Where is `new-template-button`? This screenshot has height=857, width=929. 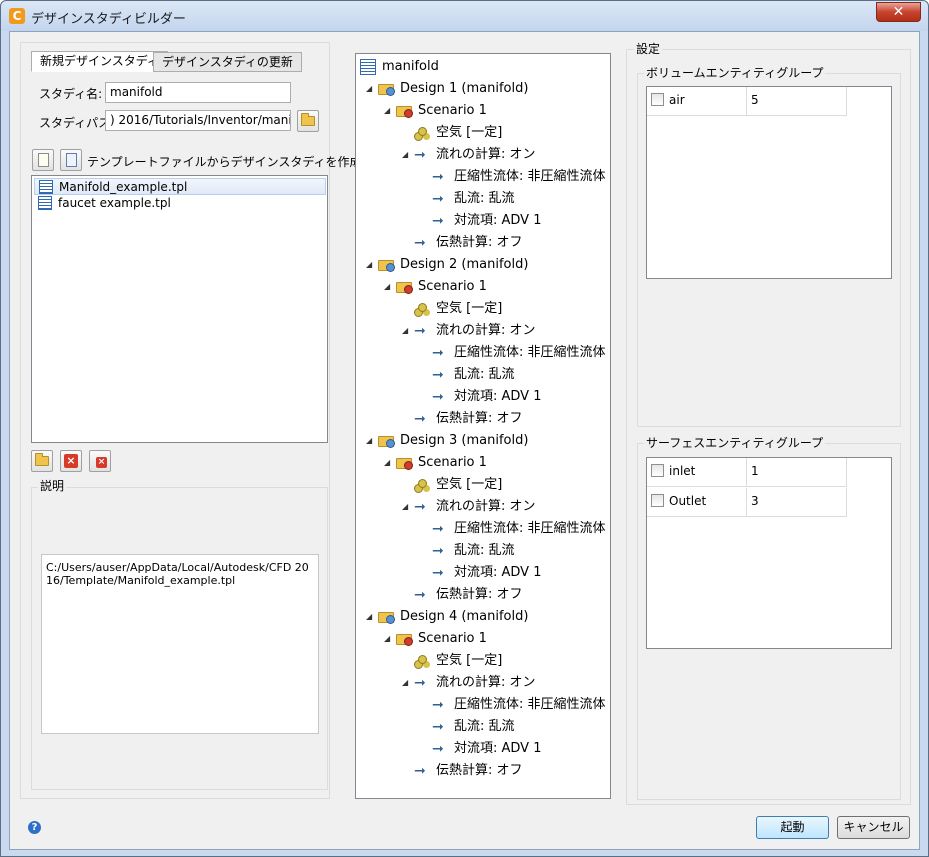 new-template-button is located at coordinates (43, 160).